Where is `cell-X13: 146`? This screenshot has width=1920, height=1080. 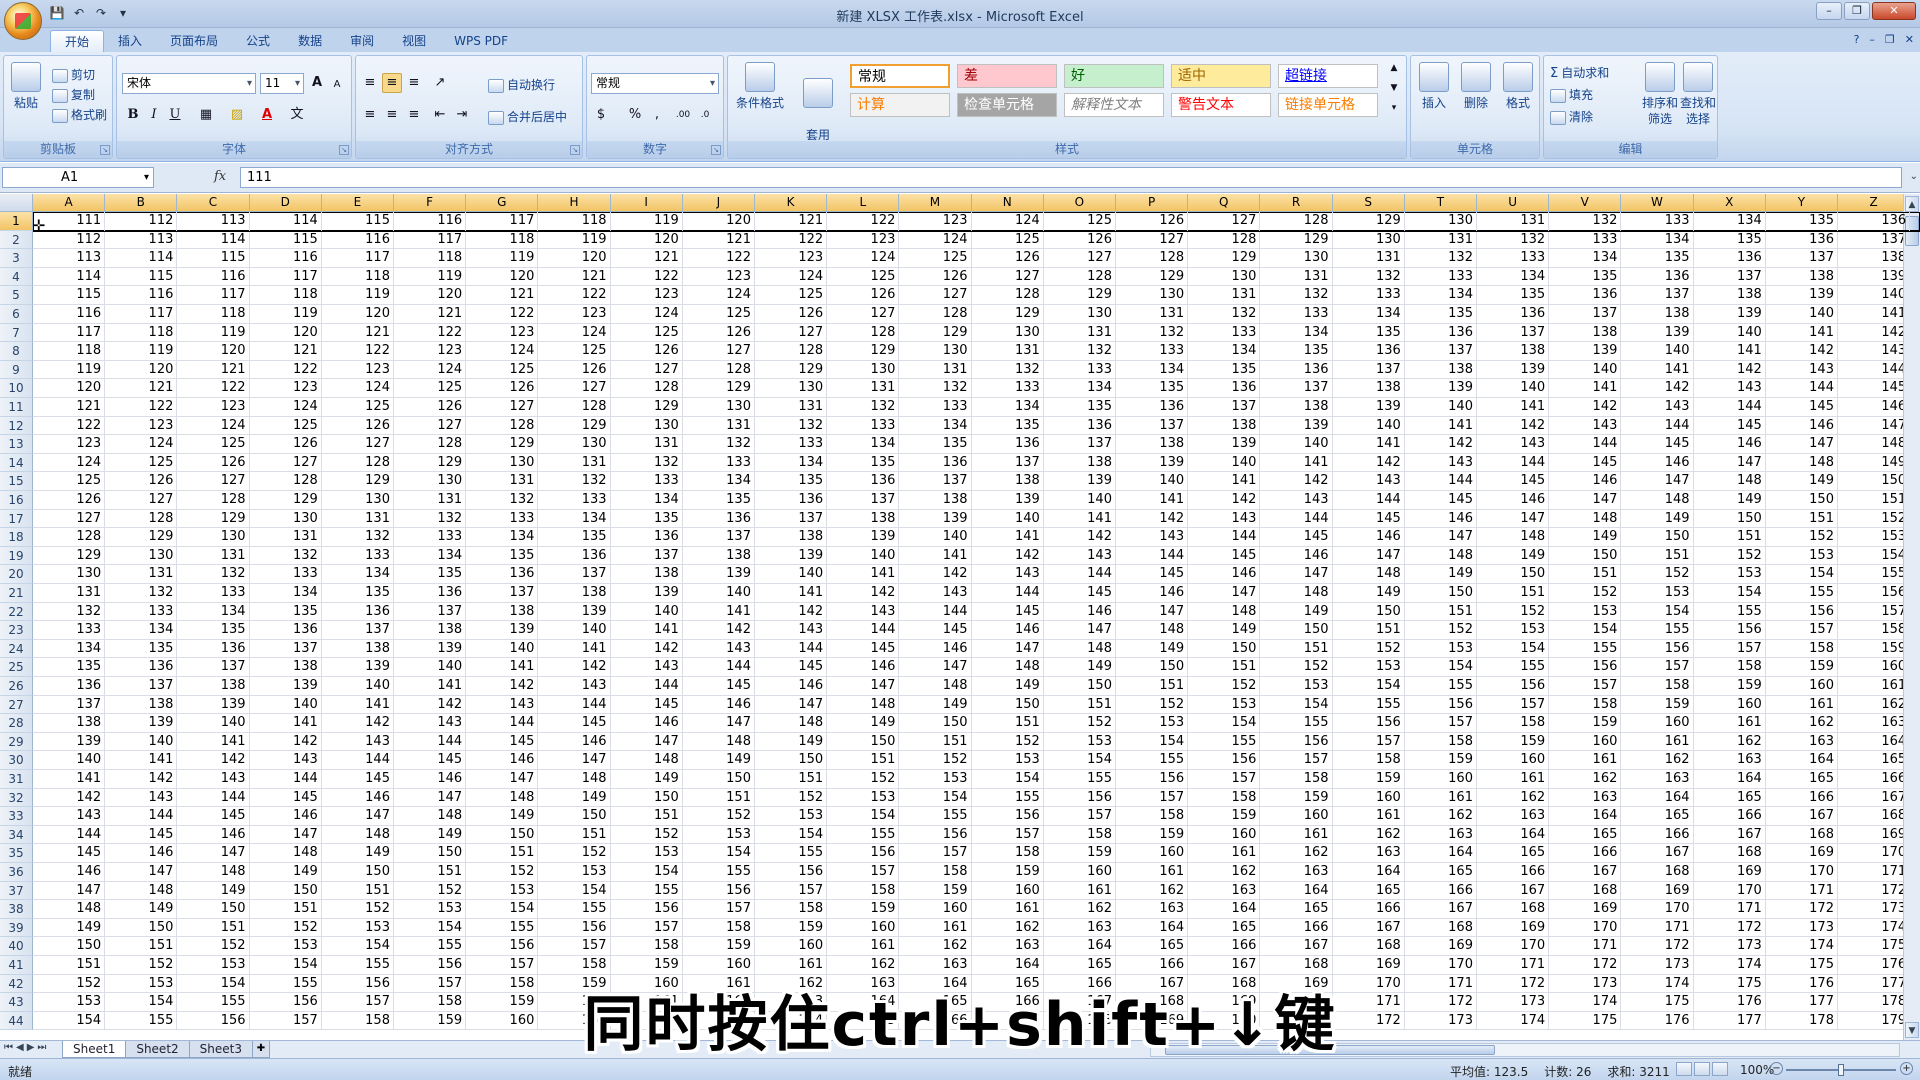 cell-X13: 146 is located at coordinates (1730, 444).